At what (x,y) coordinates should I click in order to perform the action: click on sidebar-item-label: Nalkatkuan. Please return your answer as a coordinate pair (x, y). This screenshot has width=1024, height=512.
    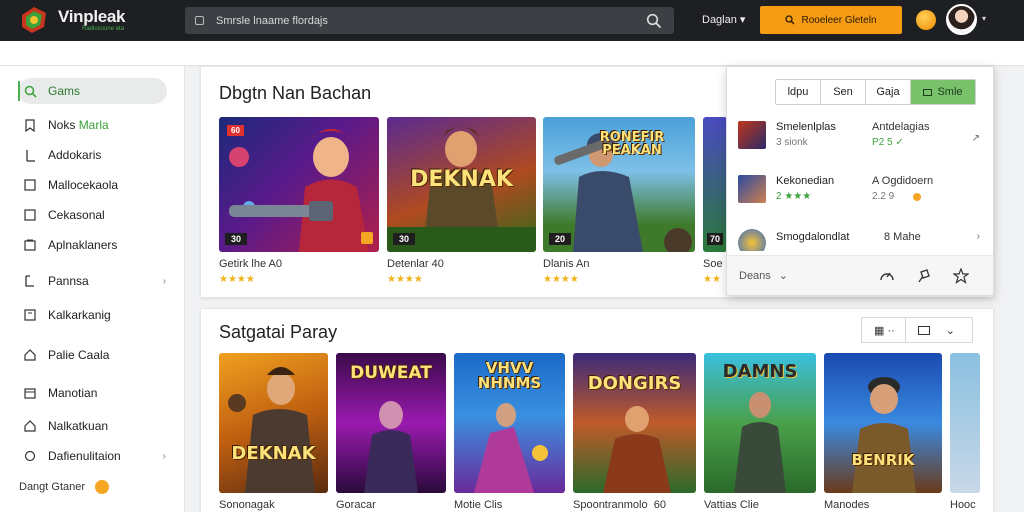
    Looking at the image, I should click on (78, 426).